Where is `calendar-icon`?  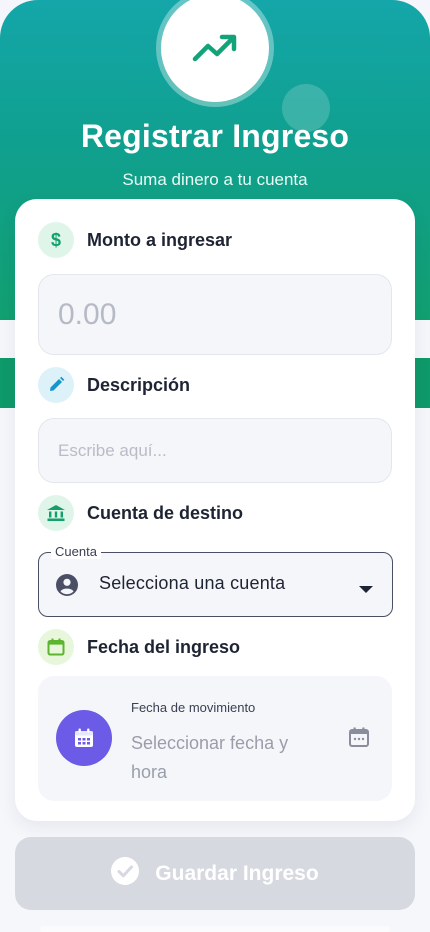
calendar-icon is located at coordinates (56, 647).